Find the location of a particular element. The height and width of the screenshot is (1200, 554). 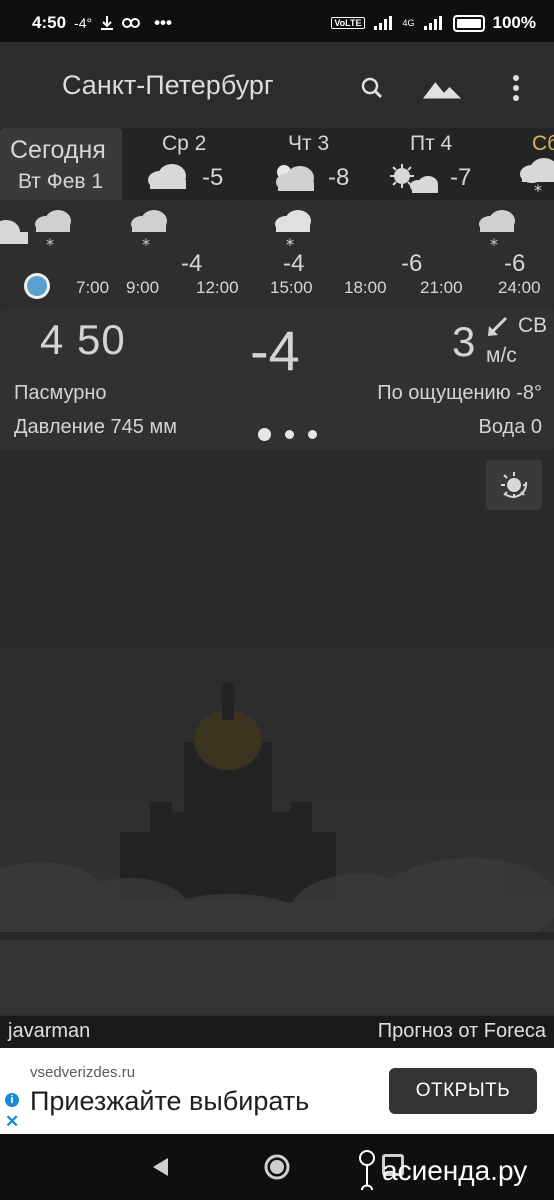

current-time-marker is located at coordinates (37, 286).